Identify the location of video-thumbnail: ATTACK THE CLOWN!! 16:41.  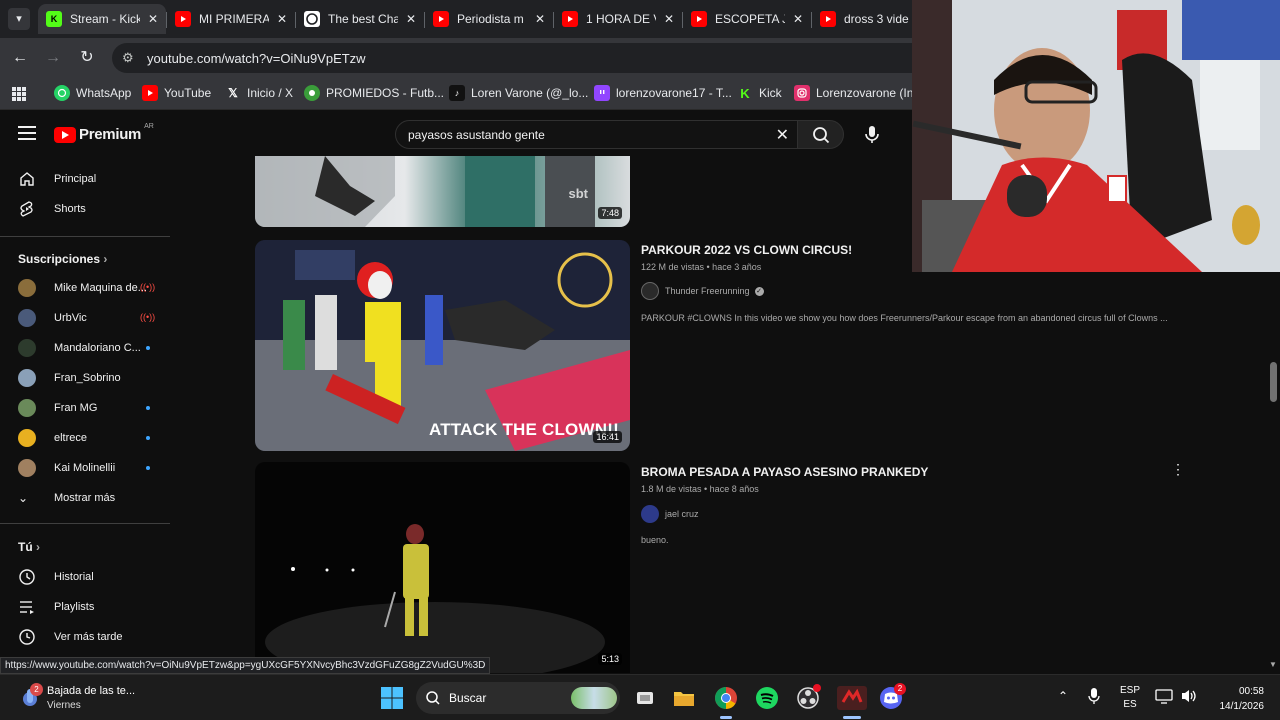
(442, 345).